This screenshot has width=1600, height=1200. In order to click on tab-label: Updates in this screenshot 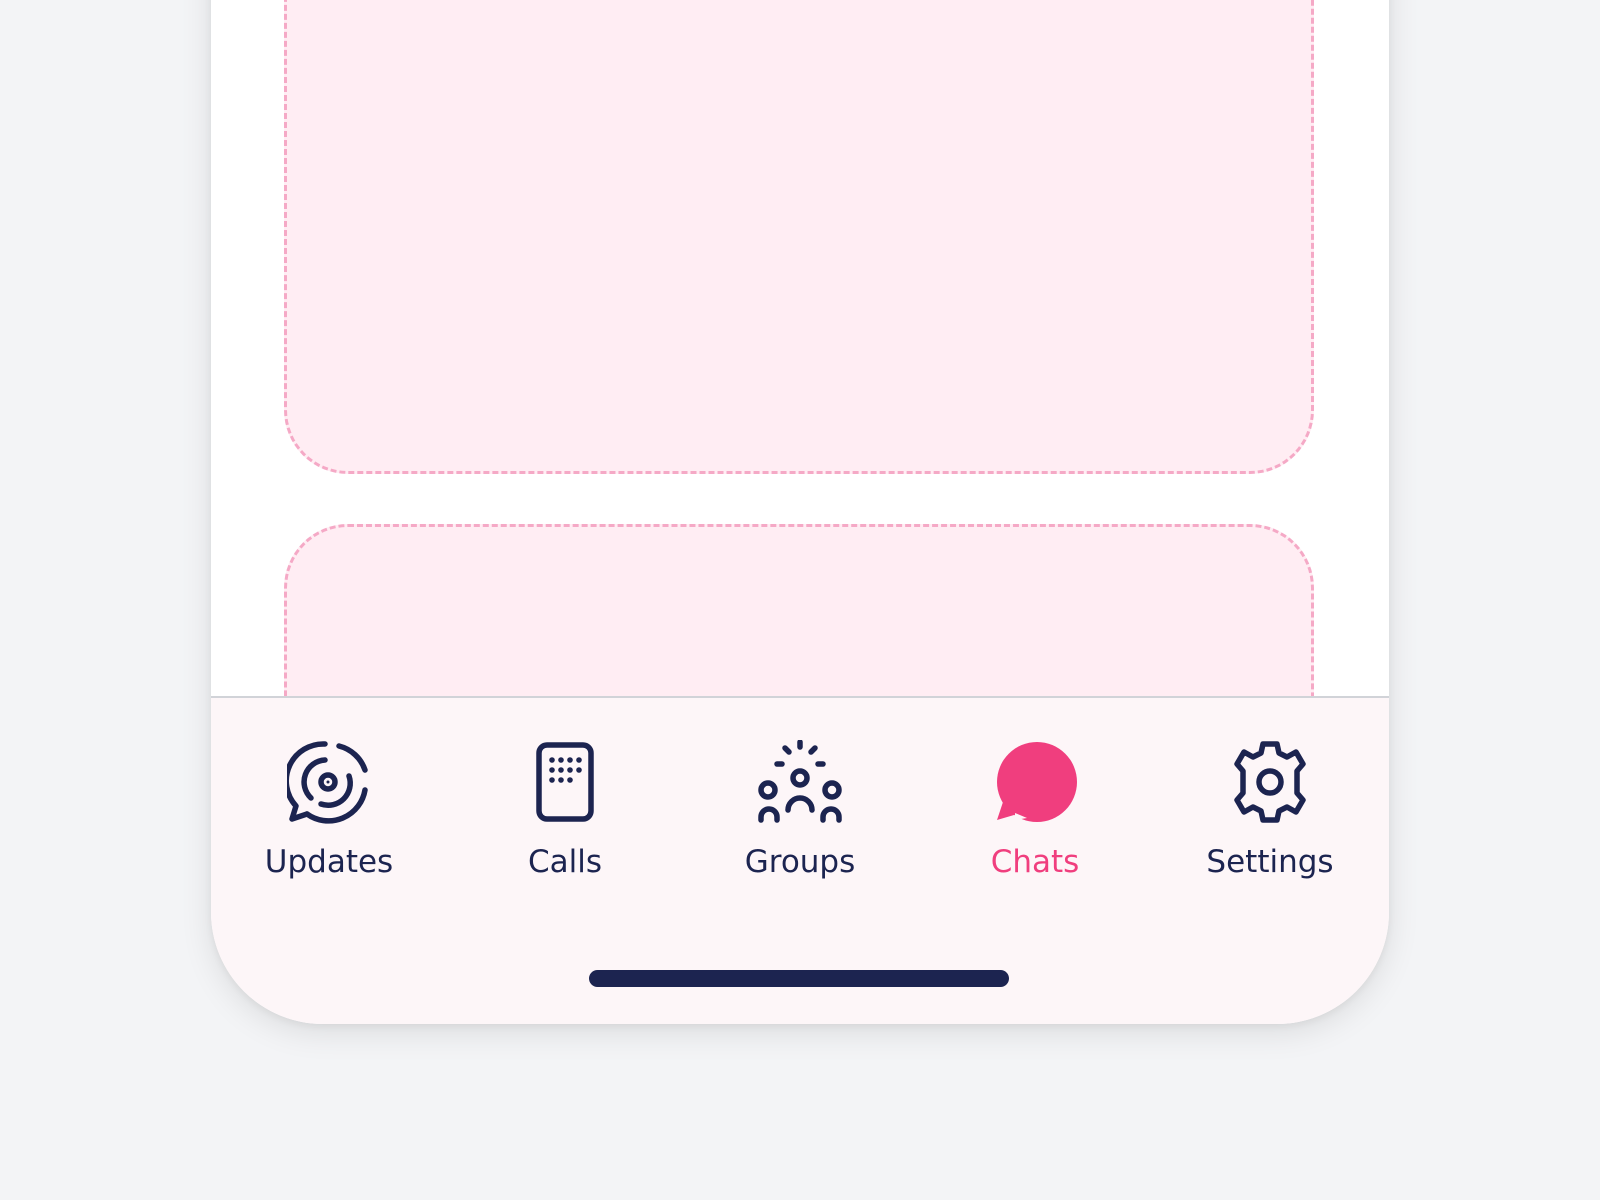, I will do `click(329, 862)`.